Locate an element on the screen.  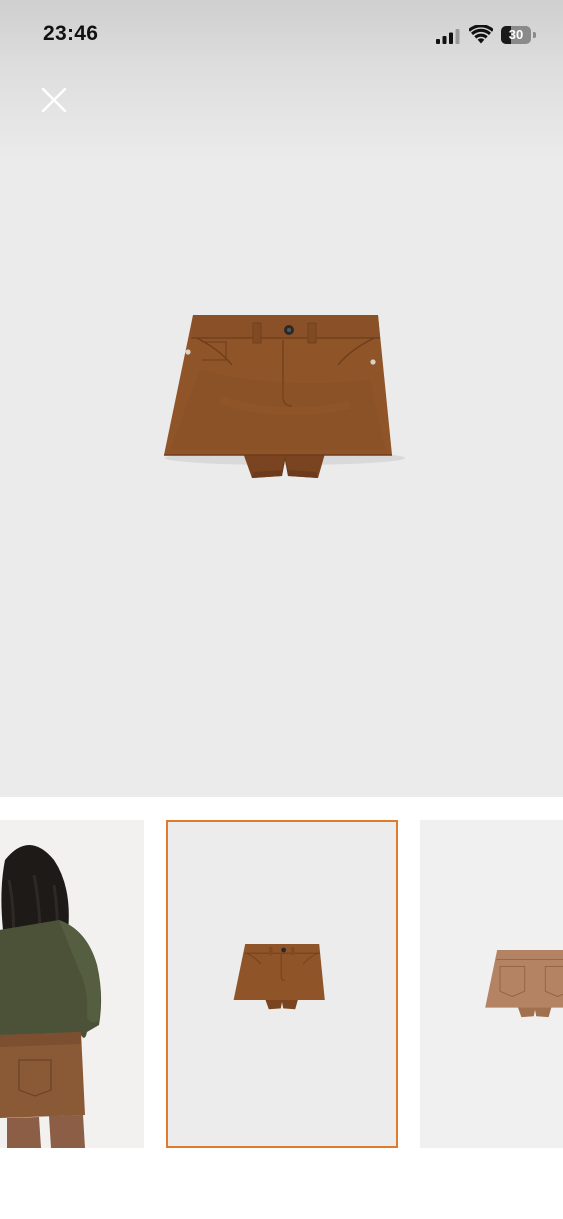
battery-icon: 30 is located at coordinates (519, 35).